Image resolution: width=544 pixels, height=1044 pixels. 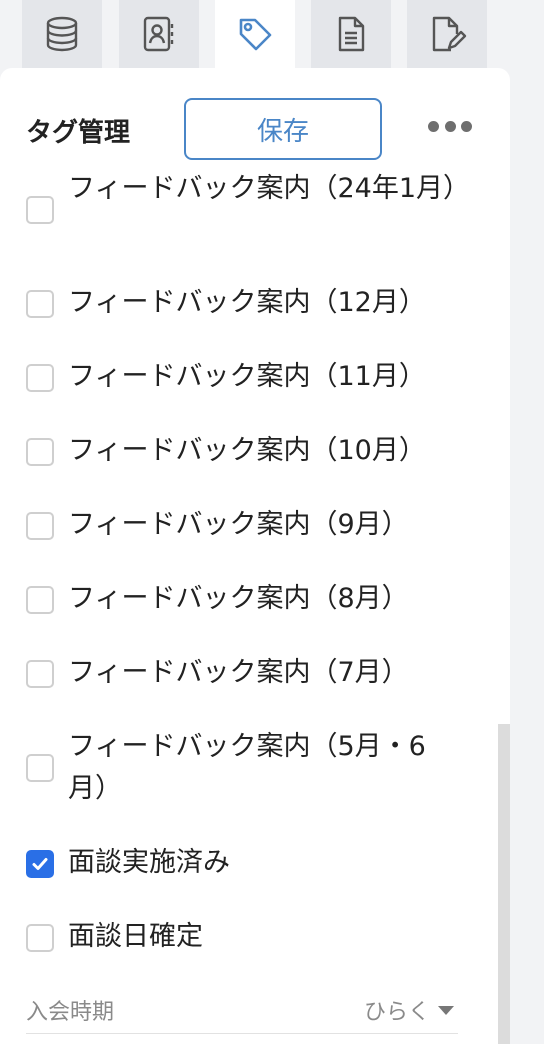 I want to click on section-label-join-period: 入会時期, so click(x=70, y=1012).